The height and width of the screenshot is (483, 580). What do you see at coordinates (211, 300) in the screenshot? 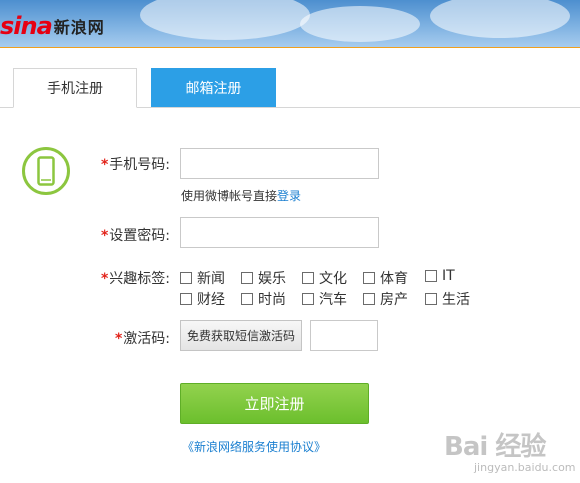
I see `interest-label: 财经` at bounding box center [211, 300].